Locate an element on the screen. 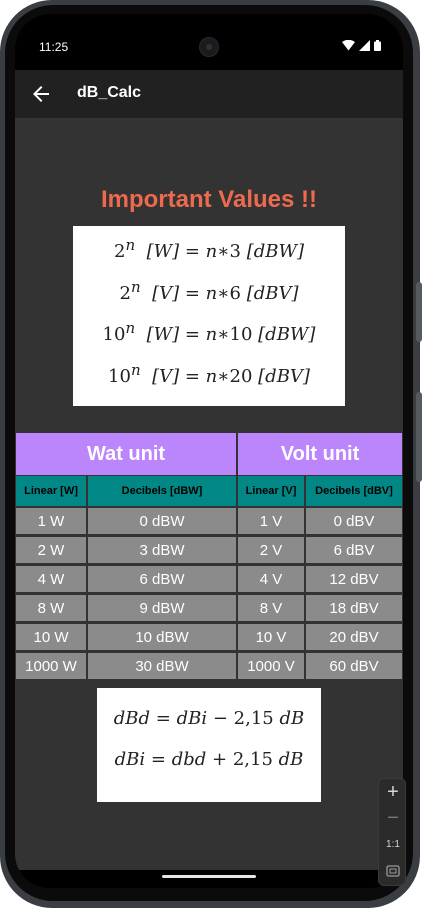 This screenshot has height=912, width=426. table-cell: 18 dBV is located at coordinates (354, 608).